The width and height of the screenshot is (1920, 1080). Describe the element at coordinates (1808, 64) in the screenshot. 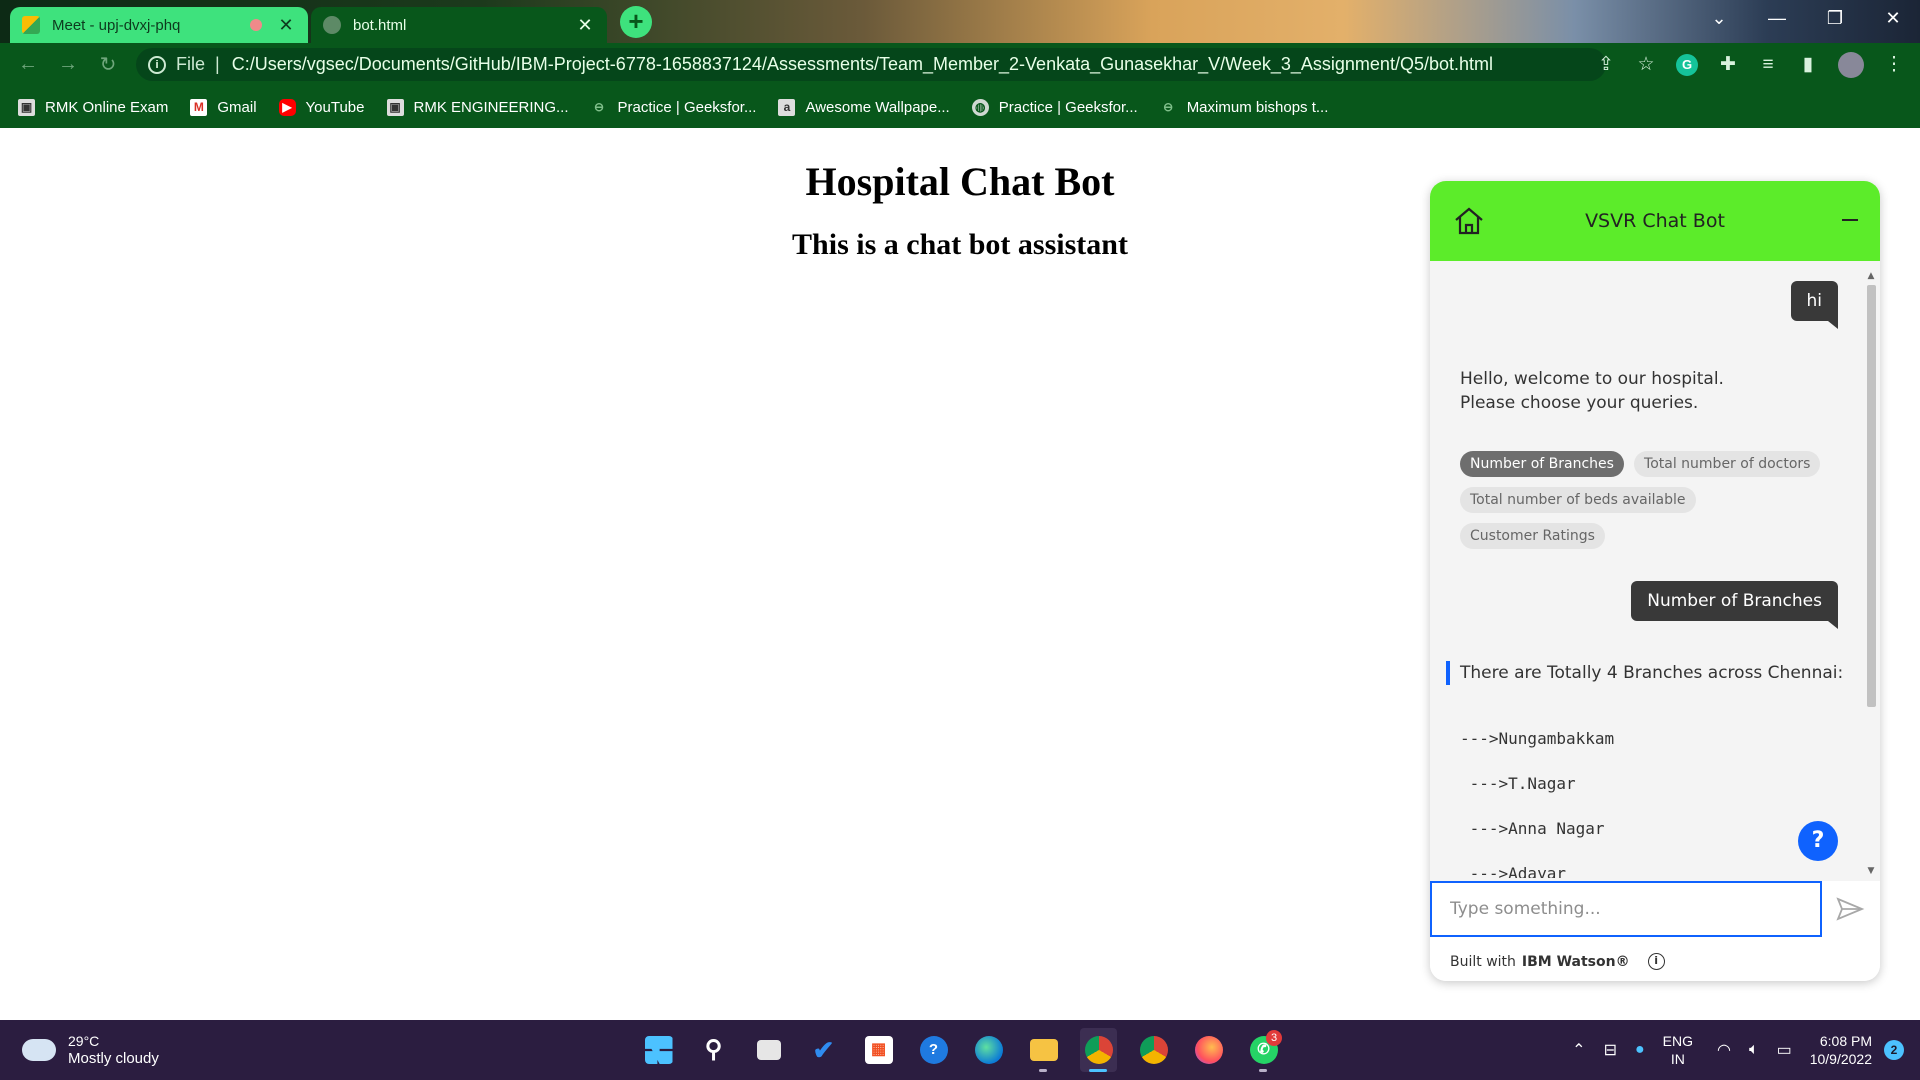

I see `side-panel-icon: ▮` at that location.